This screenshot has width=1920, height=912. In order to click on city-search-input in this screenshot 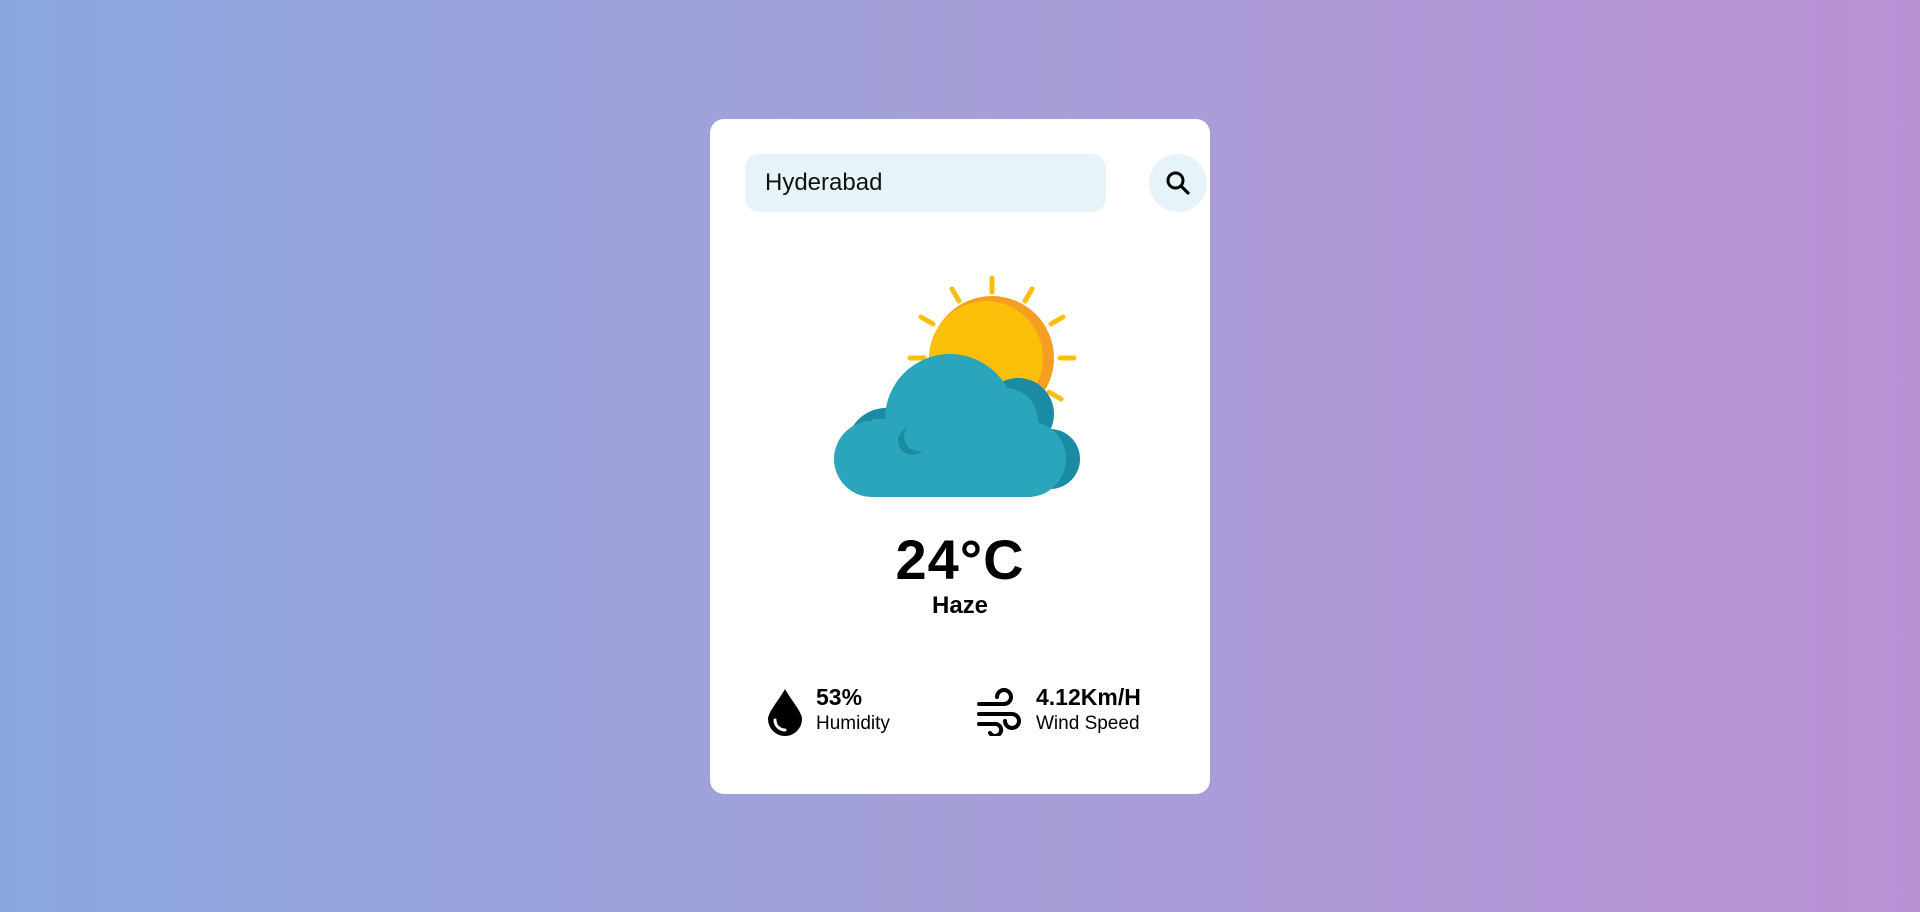, I will do `click(925, 183)`.